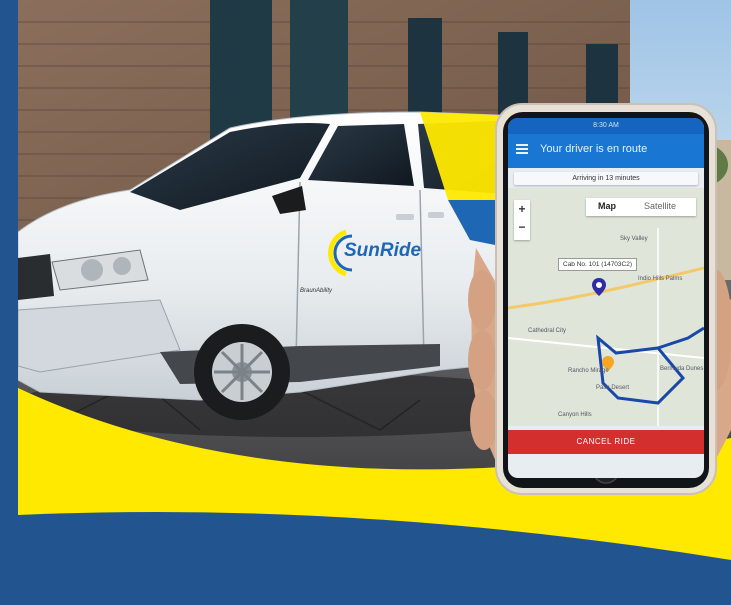  I want to click on cancel-ride-label: CANCEL RIDE, so click(606, 441).